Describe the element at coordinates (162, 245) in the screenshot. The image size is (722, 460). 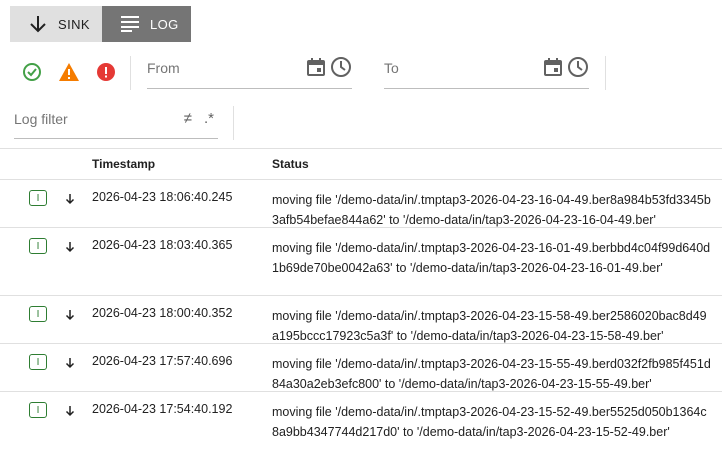
I see `timestamp-cell: 2026-04-23 18:03:40.365` at that location.